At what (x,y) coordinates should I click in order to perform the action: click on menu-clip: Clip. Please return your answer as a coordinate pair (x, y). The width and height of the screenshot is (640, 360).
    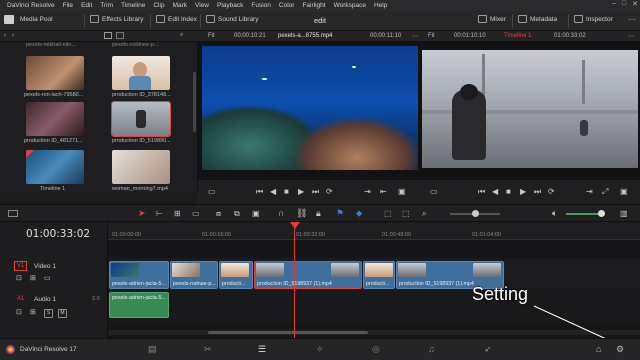
    Looking at the image, I should click on (158, 5).